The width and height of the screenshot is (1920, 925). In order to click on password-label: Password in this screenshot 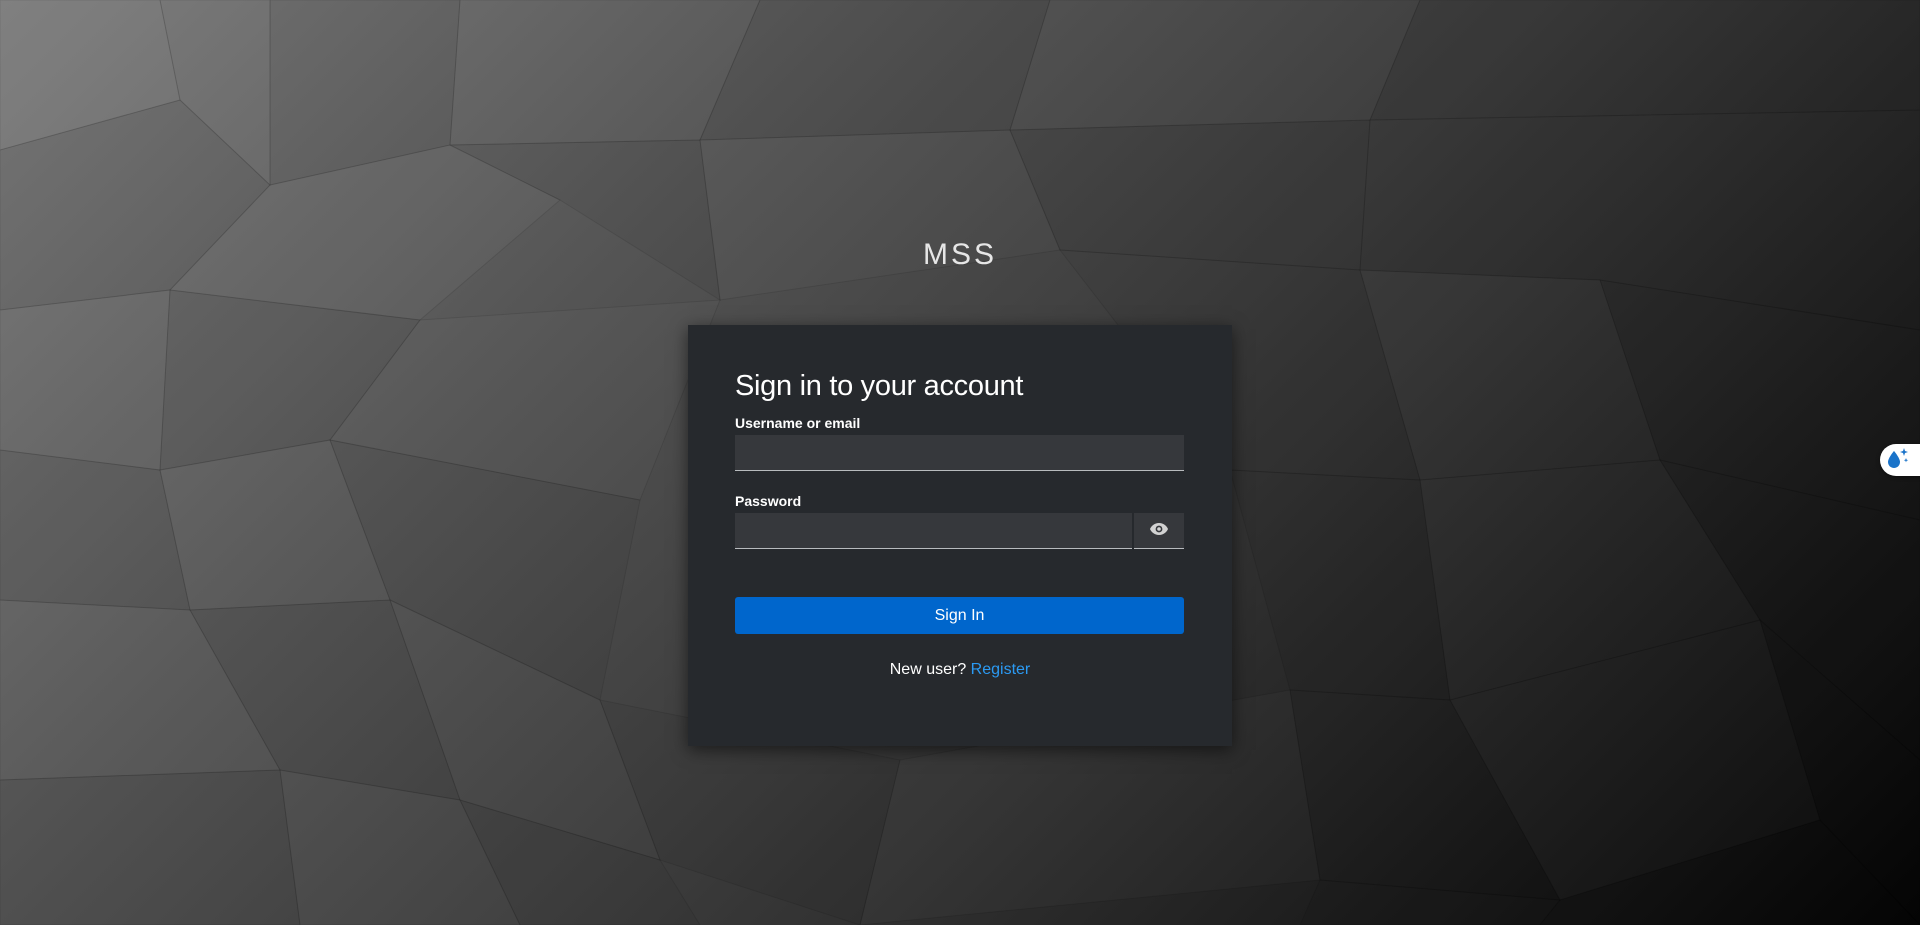, I will do `click(768, 501)`.